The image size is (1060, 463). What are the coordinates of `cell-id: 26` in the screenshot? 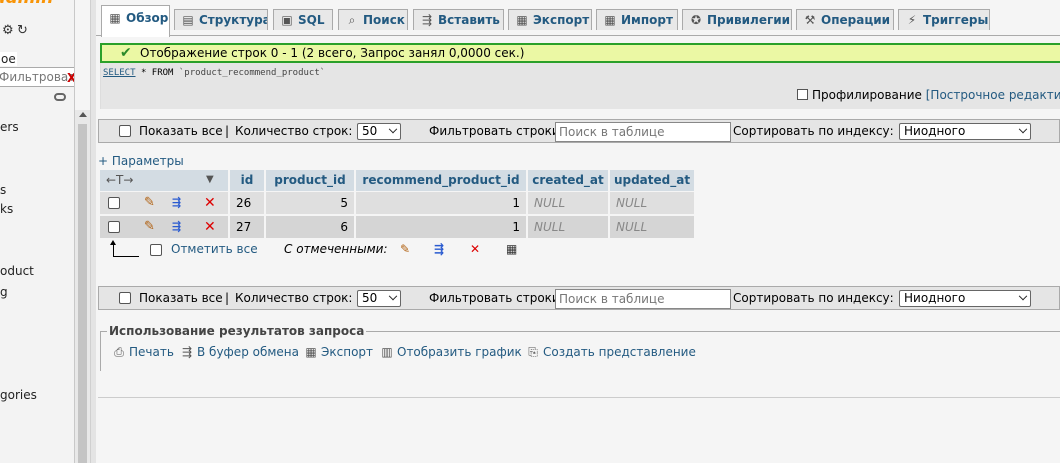 It's located at (247, 203).